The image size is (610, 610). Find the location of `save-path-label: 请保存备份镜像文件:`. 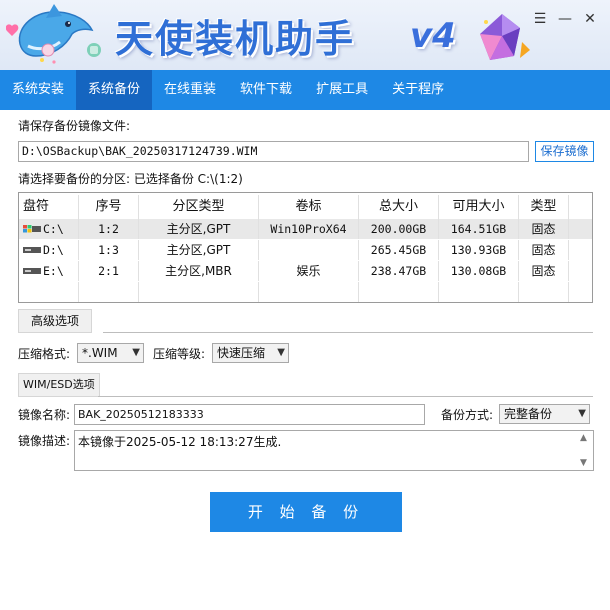

save-path-label: 请保存备份镜像文件: is located at coordinates (74, 126).